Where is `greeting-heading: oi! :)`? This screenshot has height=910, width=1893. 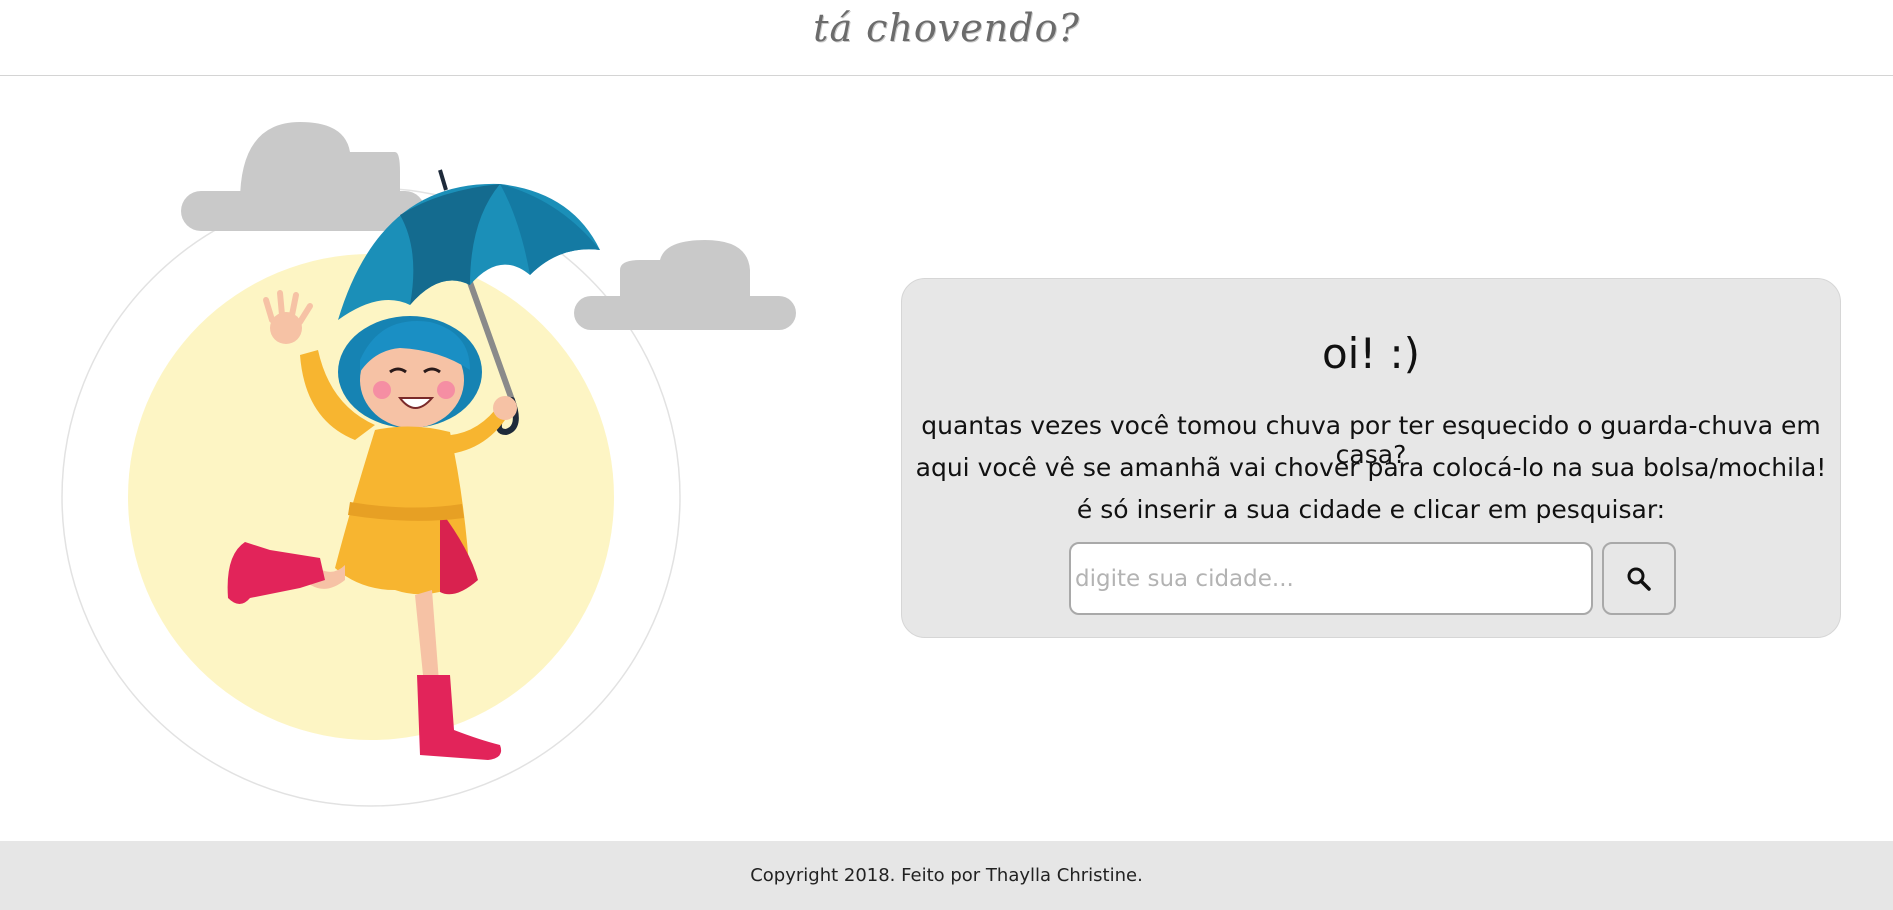 greeting-heading: oi! :) is located at coordinates (1371, 353).